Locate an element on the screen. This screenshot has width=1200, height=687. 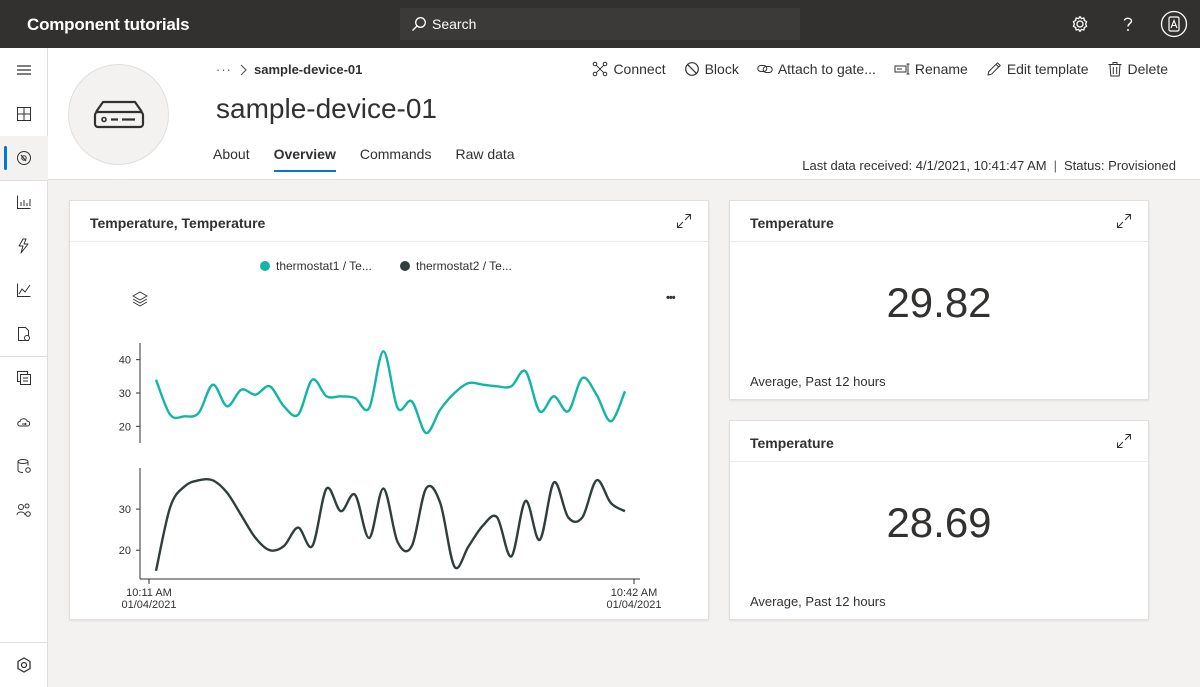
hamburger-icon is located at coordinates (24, 70).